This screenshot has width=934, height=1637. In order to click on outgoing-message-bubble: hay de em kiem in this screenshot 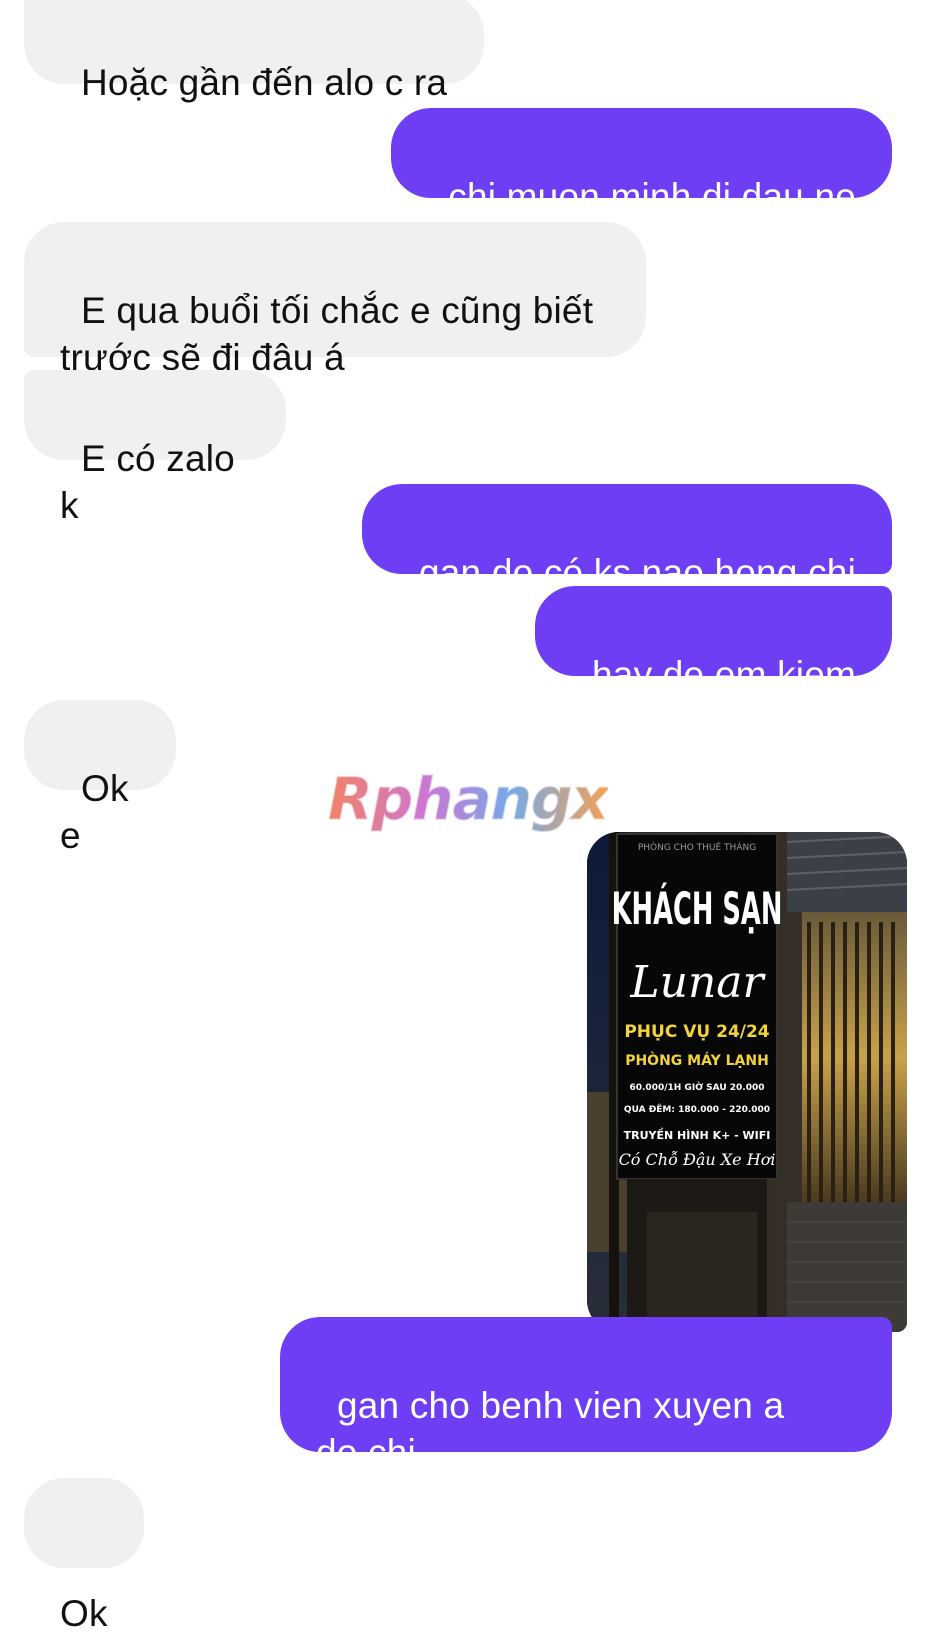, I will do `click(713, 640)`.